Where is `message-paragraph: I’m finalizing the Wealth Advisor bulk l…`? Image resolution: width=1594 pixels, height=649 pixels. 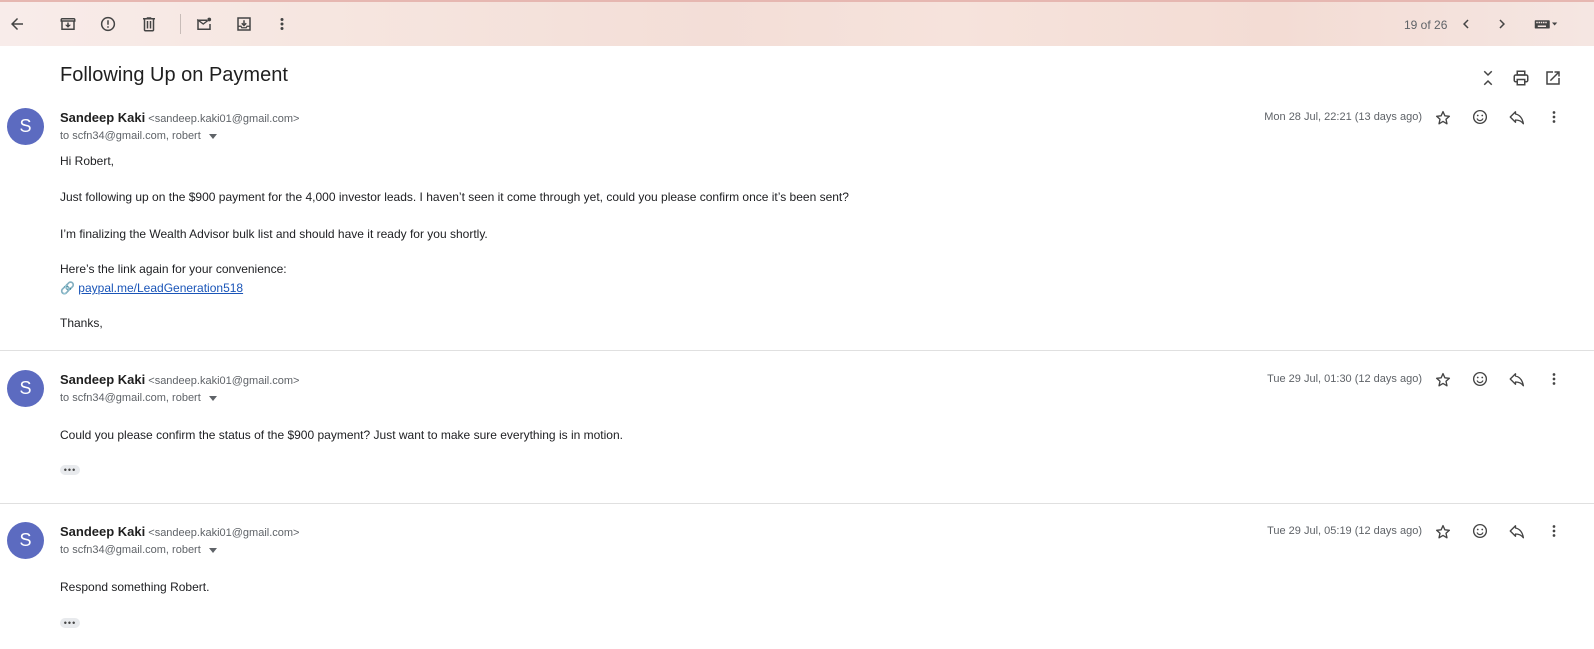 message-paragraph: I’m finalizing the Wealth Advisor bulk l… is located at coordinates (274, 234).